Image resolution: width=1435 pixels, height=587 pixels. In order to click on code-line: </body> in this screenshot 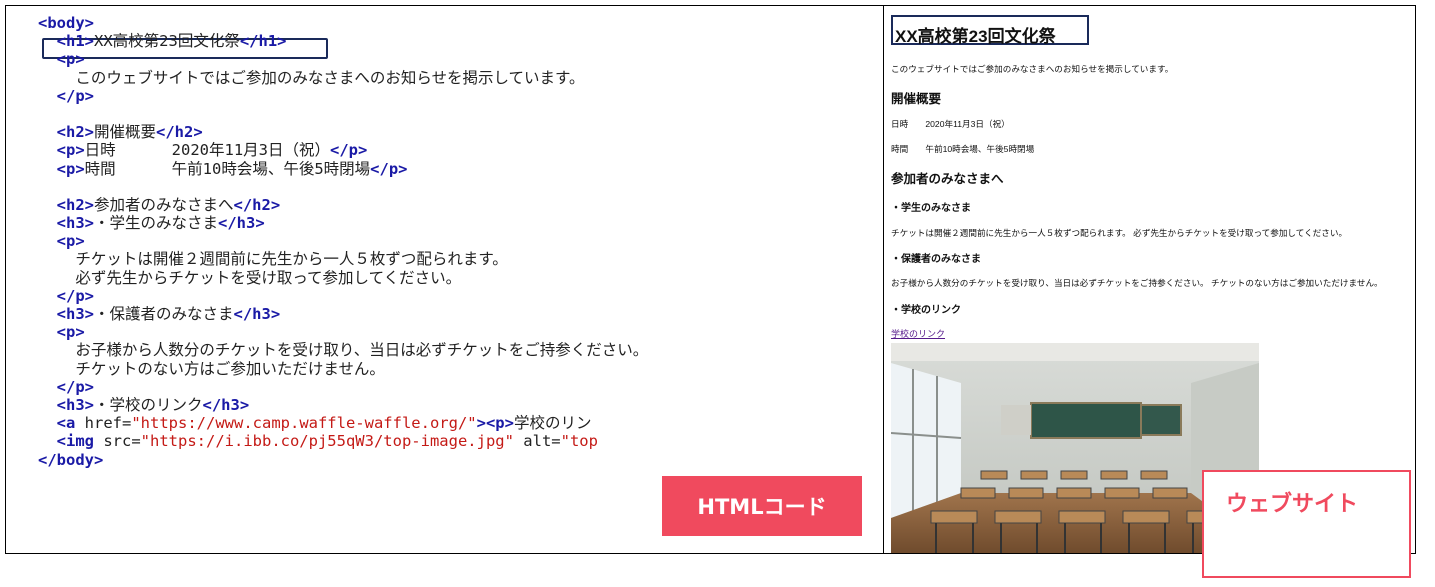, I will do `click(343, 460)`.